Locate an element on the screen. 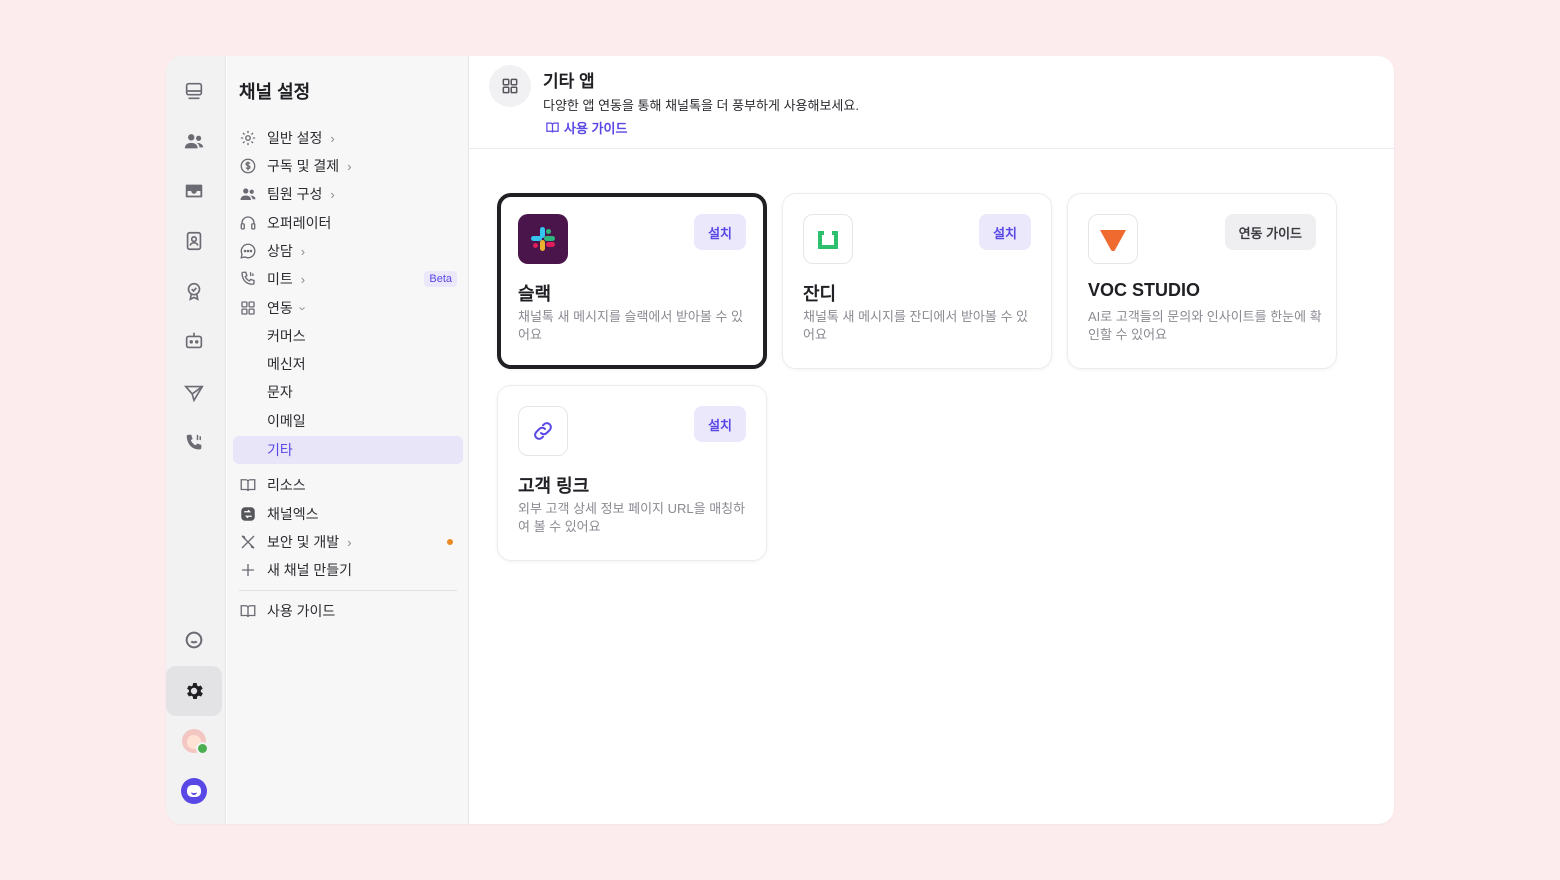 The width and height of the screenshot is (1560, 880). inbox-desktop-icon is located at coordinates (194, 91).